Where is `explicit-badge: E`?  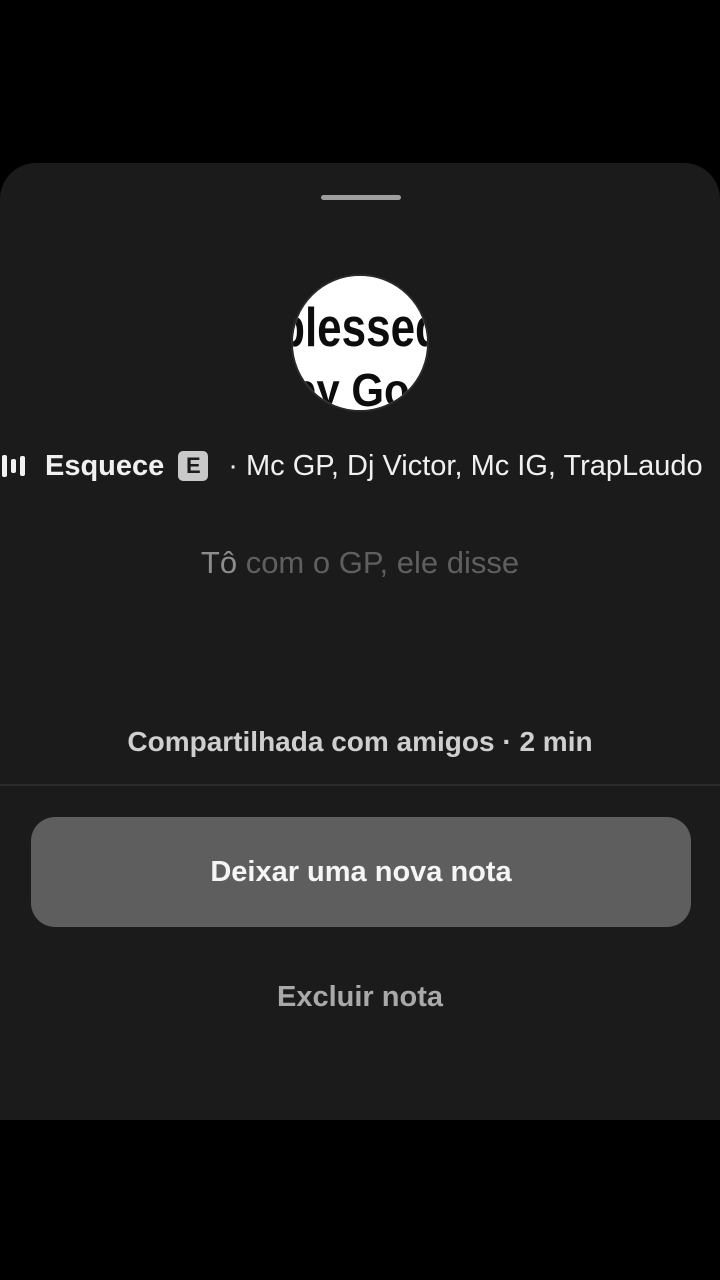 explicit-badge: E is located at coordinates (193, 466).